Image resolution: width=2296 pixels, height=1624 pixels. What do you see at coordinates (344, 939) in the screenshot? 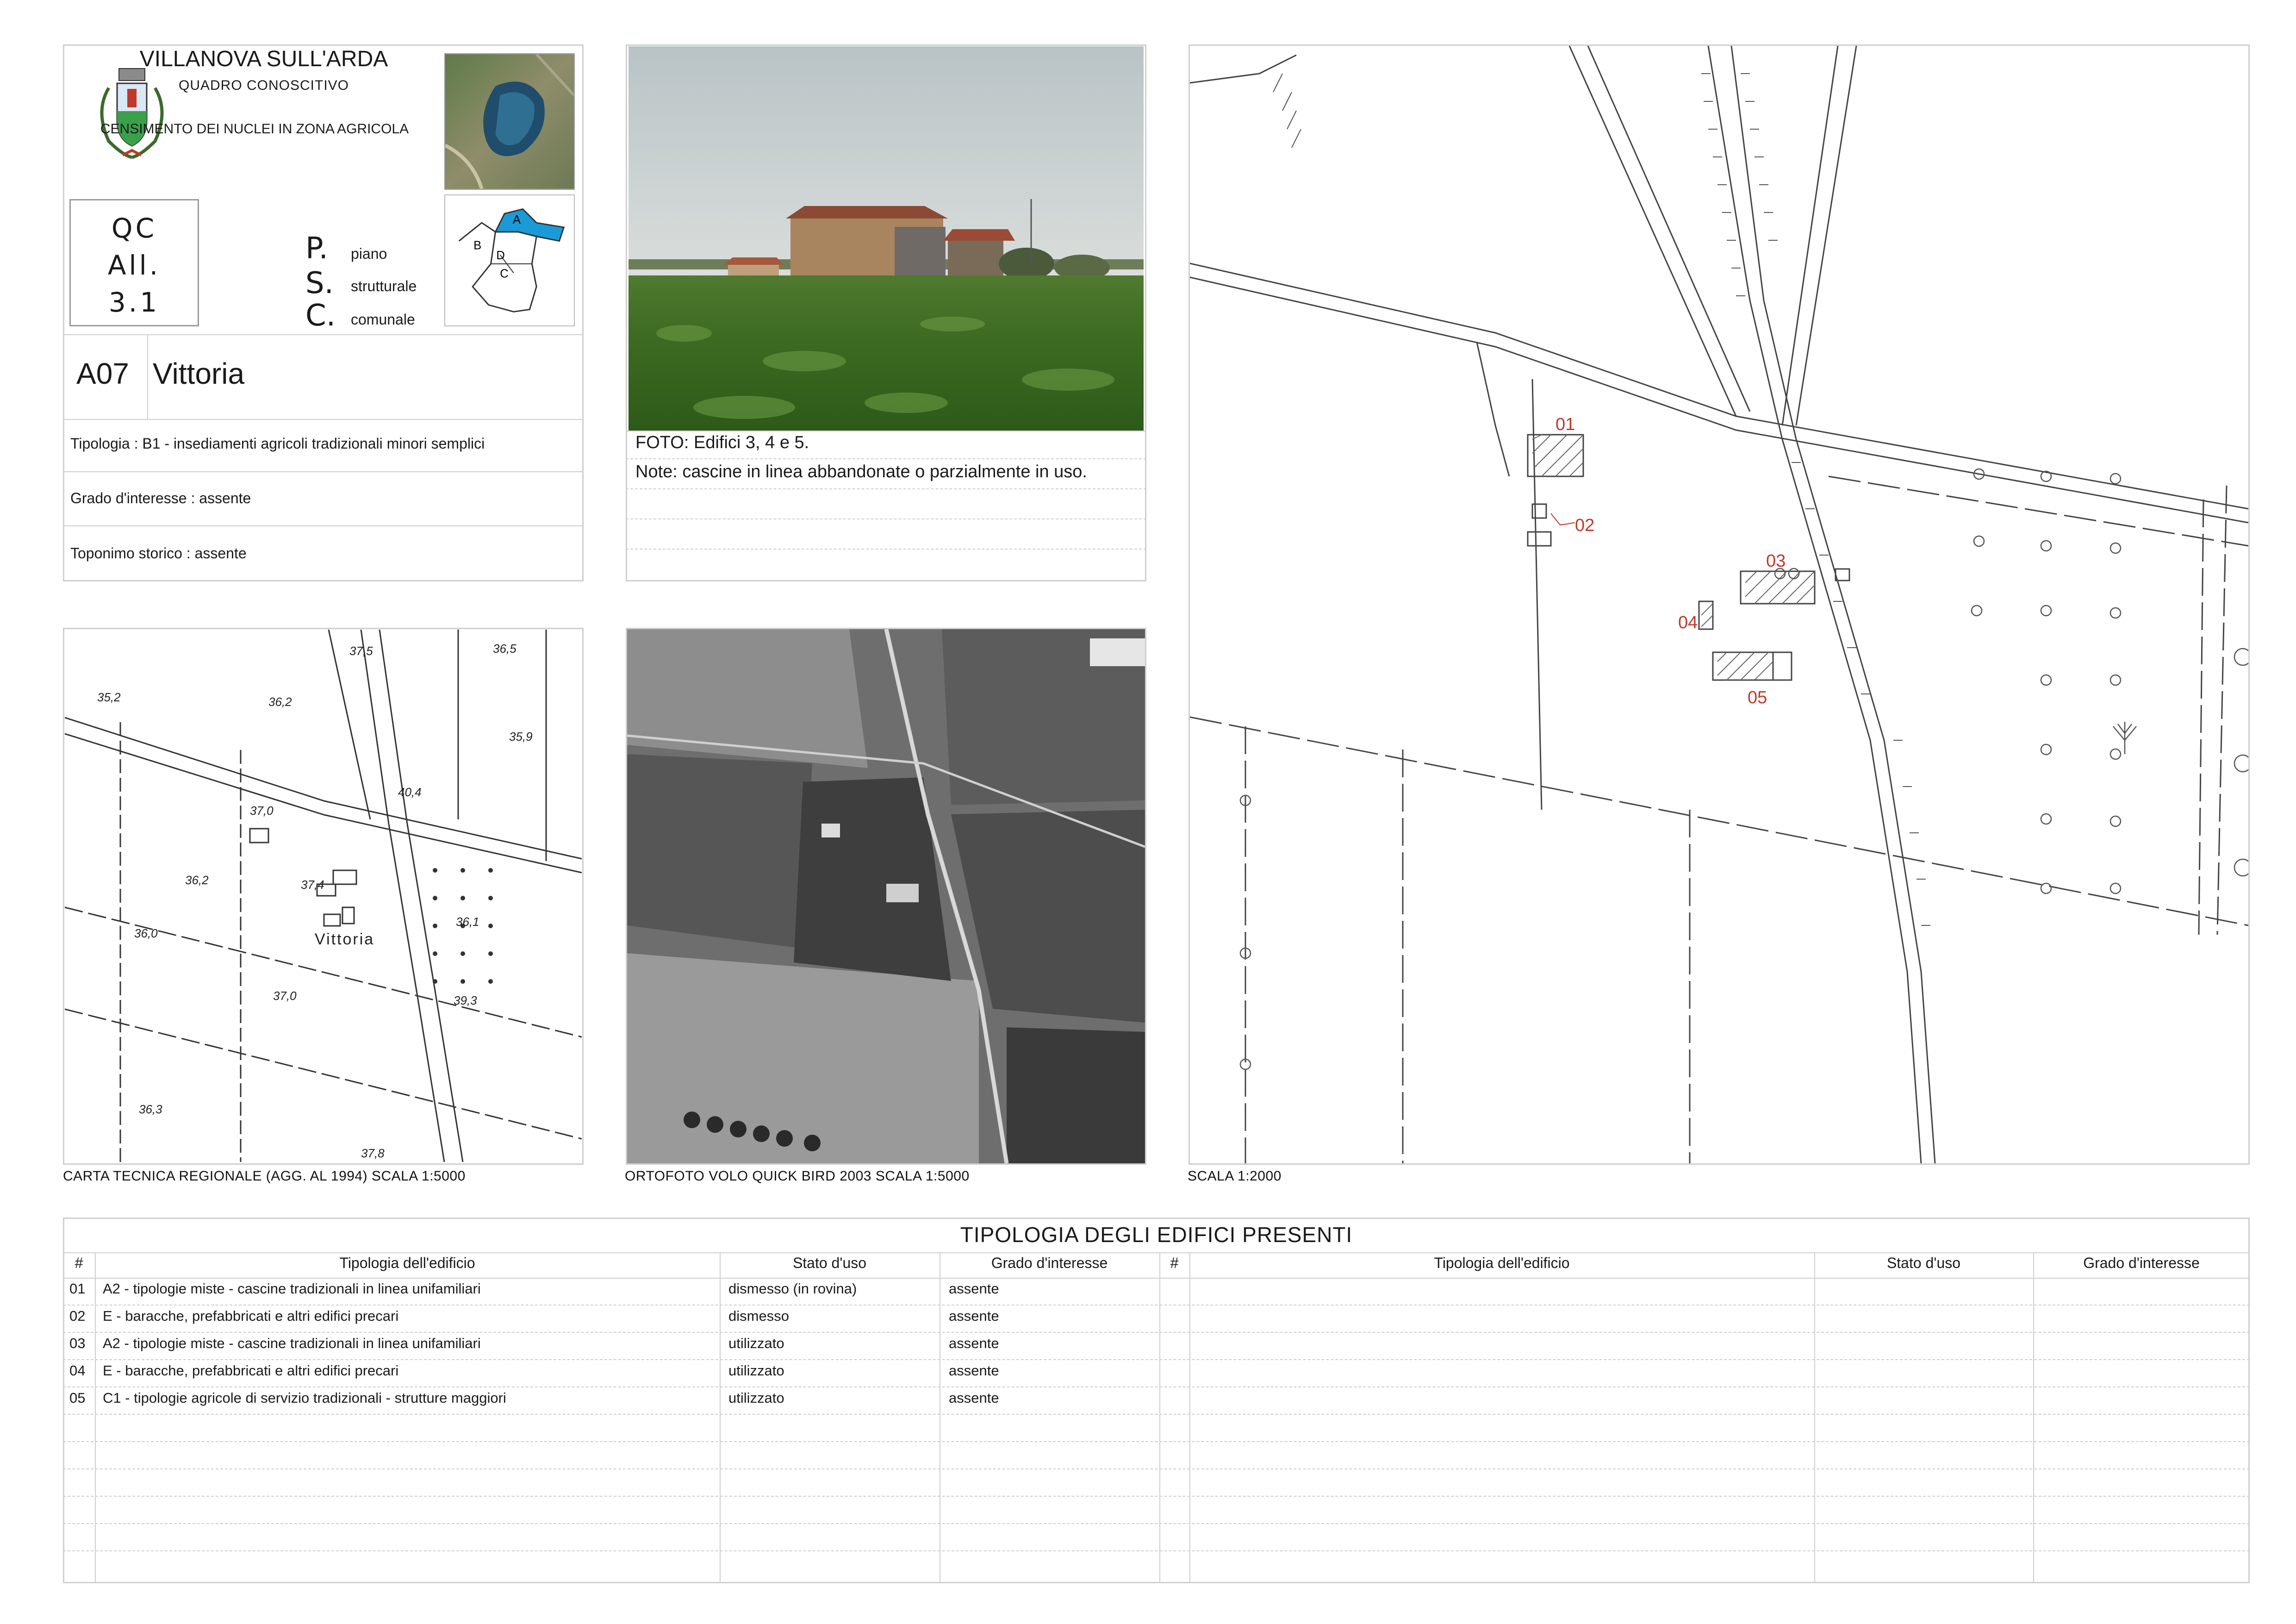
I see `place-label: Vittoria` at bounding box center [344, 939].